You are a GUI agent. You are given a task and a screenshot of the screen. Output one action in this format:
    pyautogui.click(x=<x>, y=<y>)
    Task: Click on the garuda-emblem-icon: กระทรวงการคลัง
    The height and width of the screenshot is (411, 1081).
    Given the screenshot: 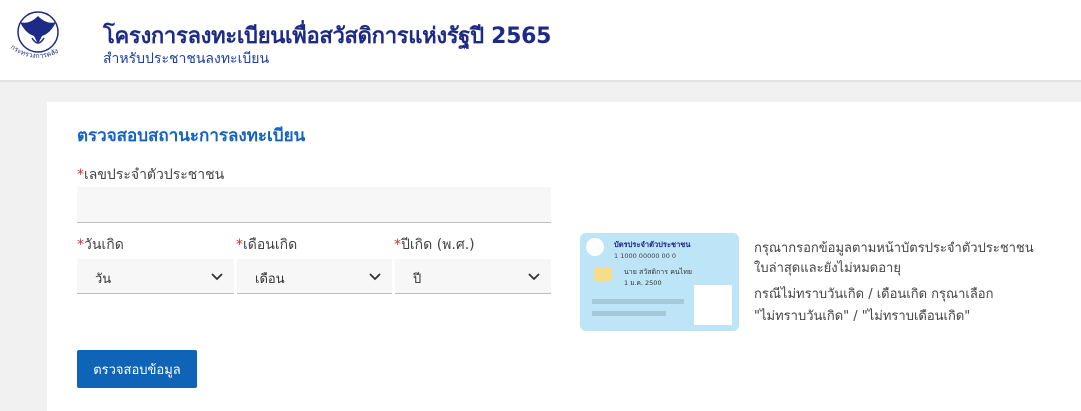 What is the action you would take?
    pyautogui.click(x=34, y=35)
    